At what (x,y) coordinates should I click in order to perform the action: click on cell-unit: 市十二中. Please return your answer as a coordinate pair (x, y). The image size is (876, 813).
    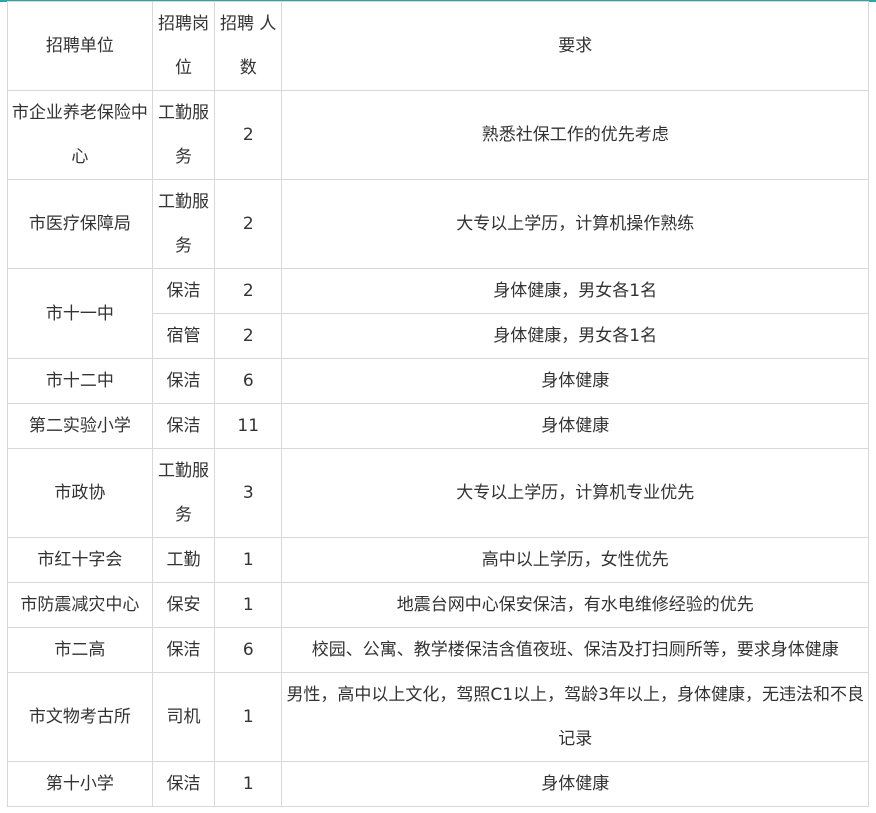
    Looking at the image, I should click on (80, 381).